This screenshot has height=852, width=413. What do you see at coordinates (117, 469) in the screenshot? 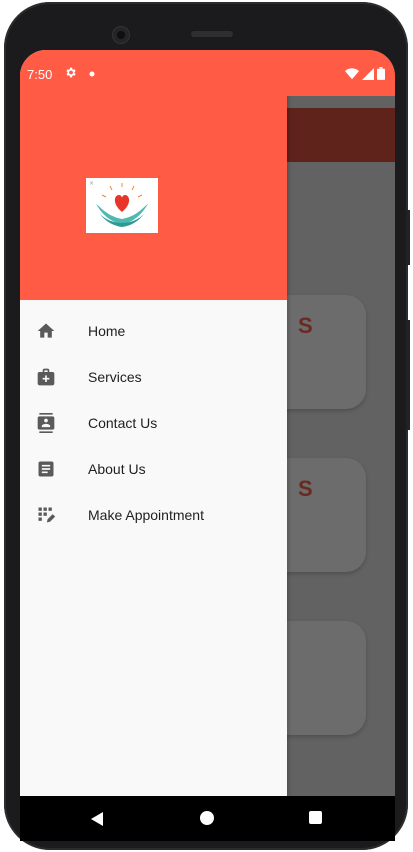
I see `drawer-item-label: About Us` at bounding box center [117, 469].